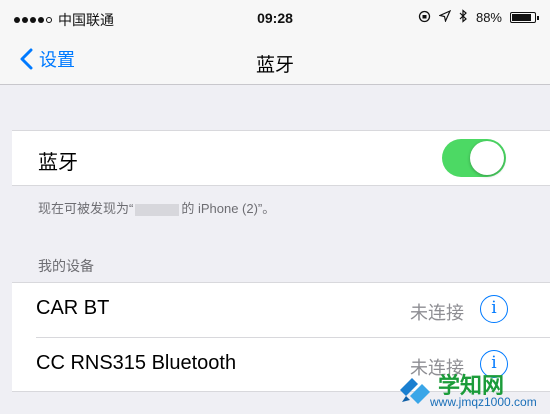 Image resolution: width=550 pixels, height=414 pixels. What do you see at coordinates (483, 402) in the screenshot?
I see `watermark-url: www.jmqz1000.com` at bounding box center [483, 402].